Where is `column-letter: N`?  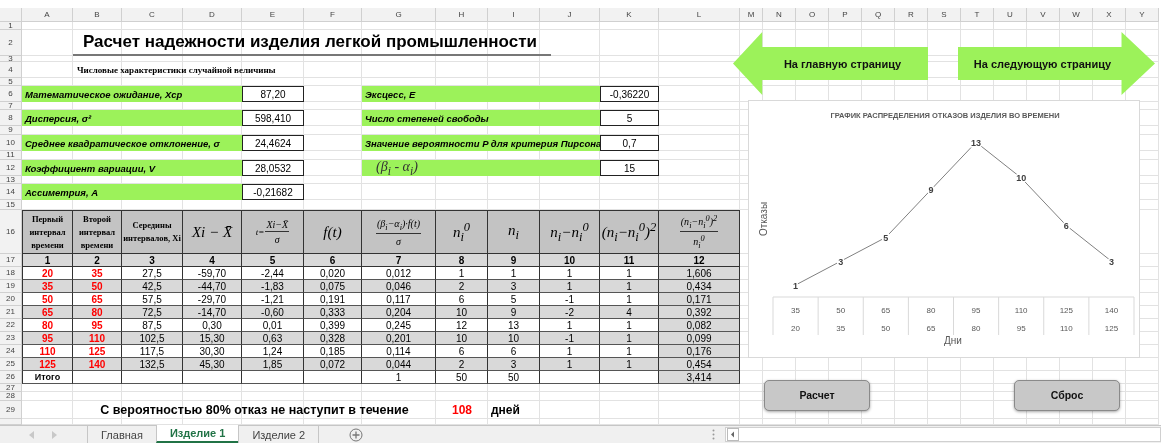
column-letter: N is located at coordinates (779, 15).